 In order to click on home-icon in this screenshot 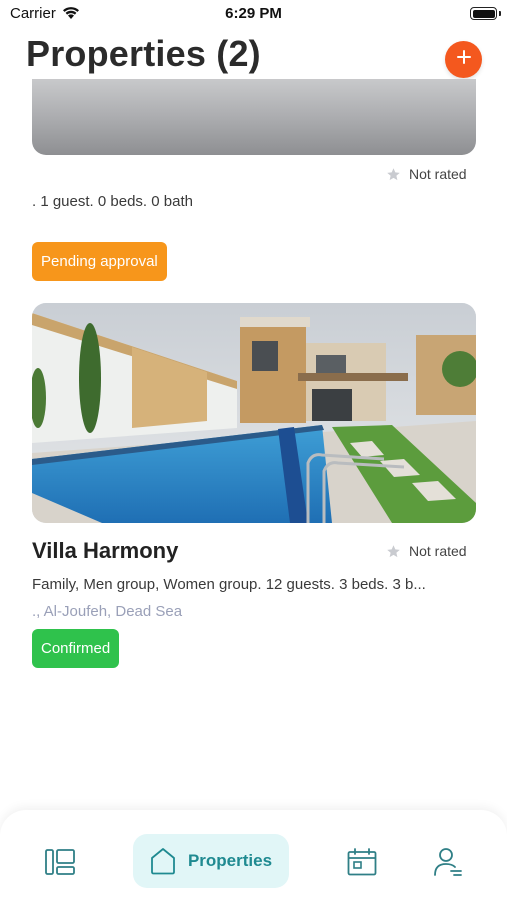, I will do `click(163, 861)`.